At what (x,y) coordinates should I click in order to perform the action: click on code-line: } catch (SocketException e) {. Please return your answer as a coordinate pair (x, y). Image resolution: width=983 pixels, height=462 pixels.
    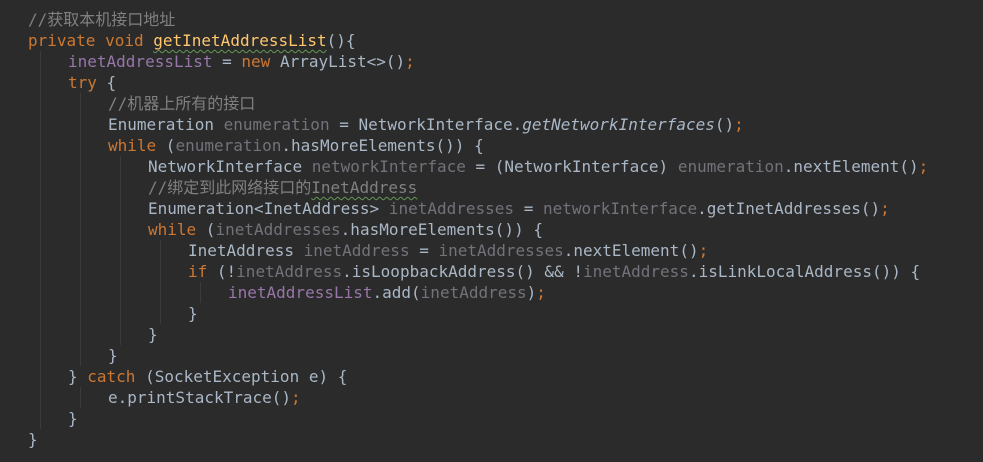
    Looking at the image, I should click on (491, 376).